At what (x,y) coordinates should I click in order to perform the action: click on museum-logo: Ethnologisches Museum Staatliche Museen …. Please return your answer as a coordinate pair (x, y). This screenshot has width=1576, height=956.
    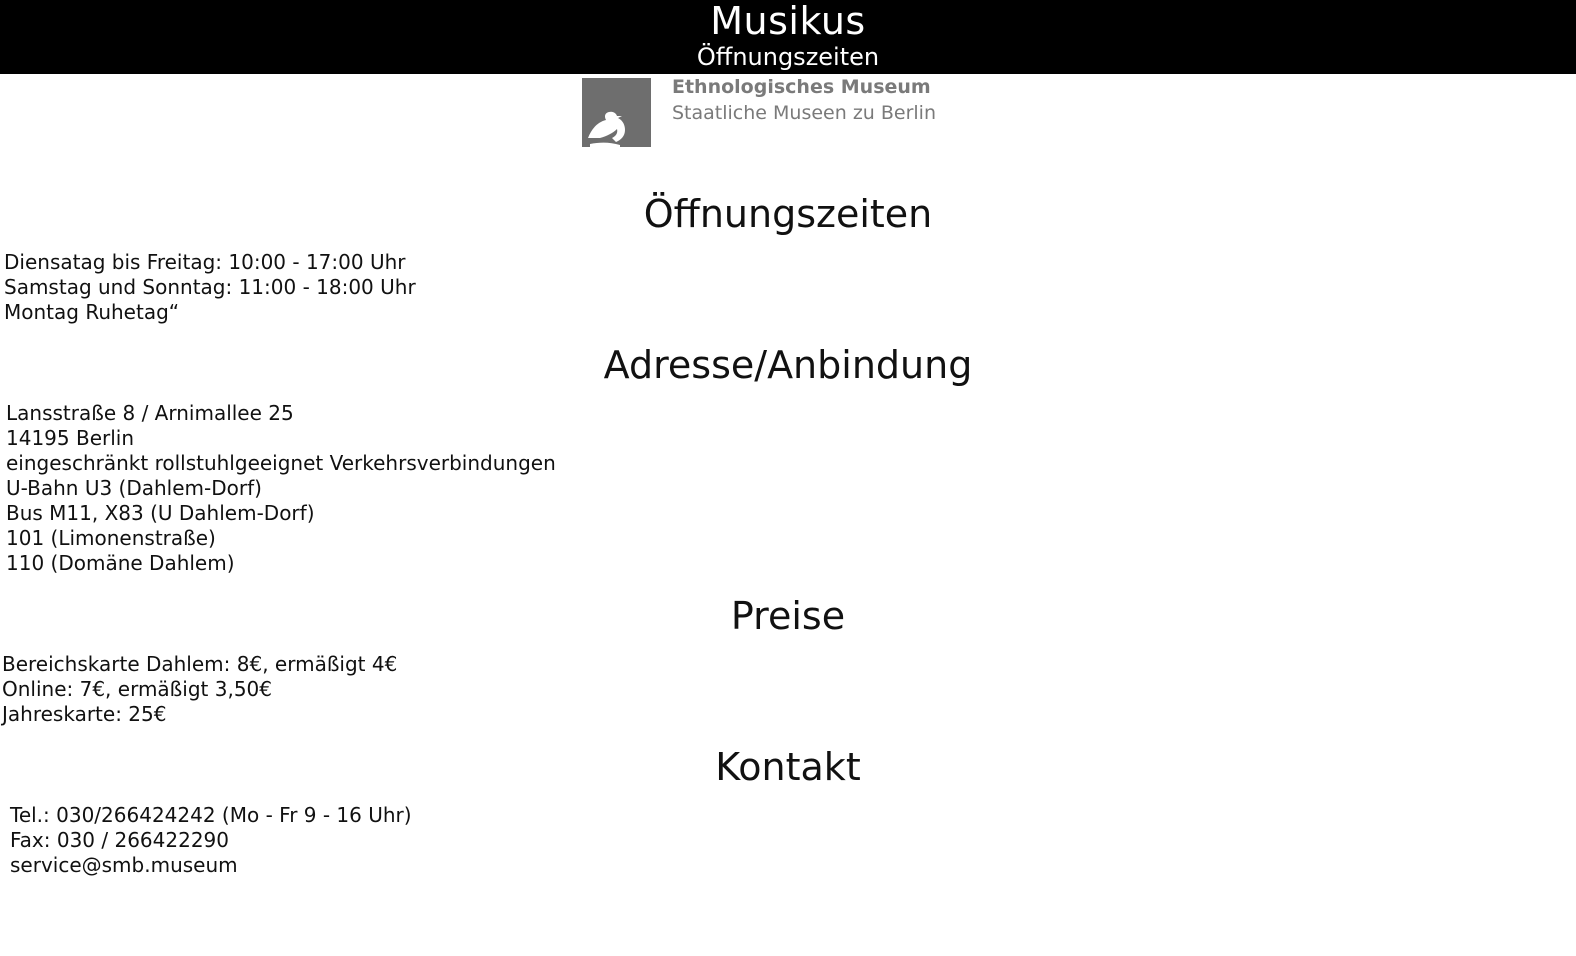
    Looking at the image, I should click on (762, 112).